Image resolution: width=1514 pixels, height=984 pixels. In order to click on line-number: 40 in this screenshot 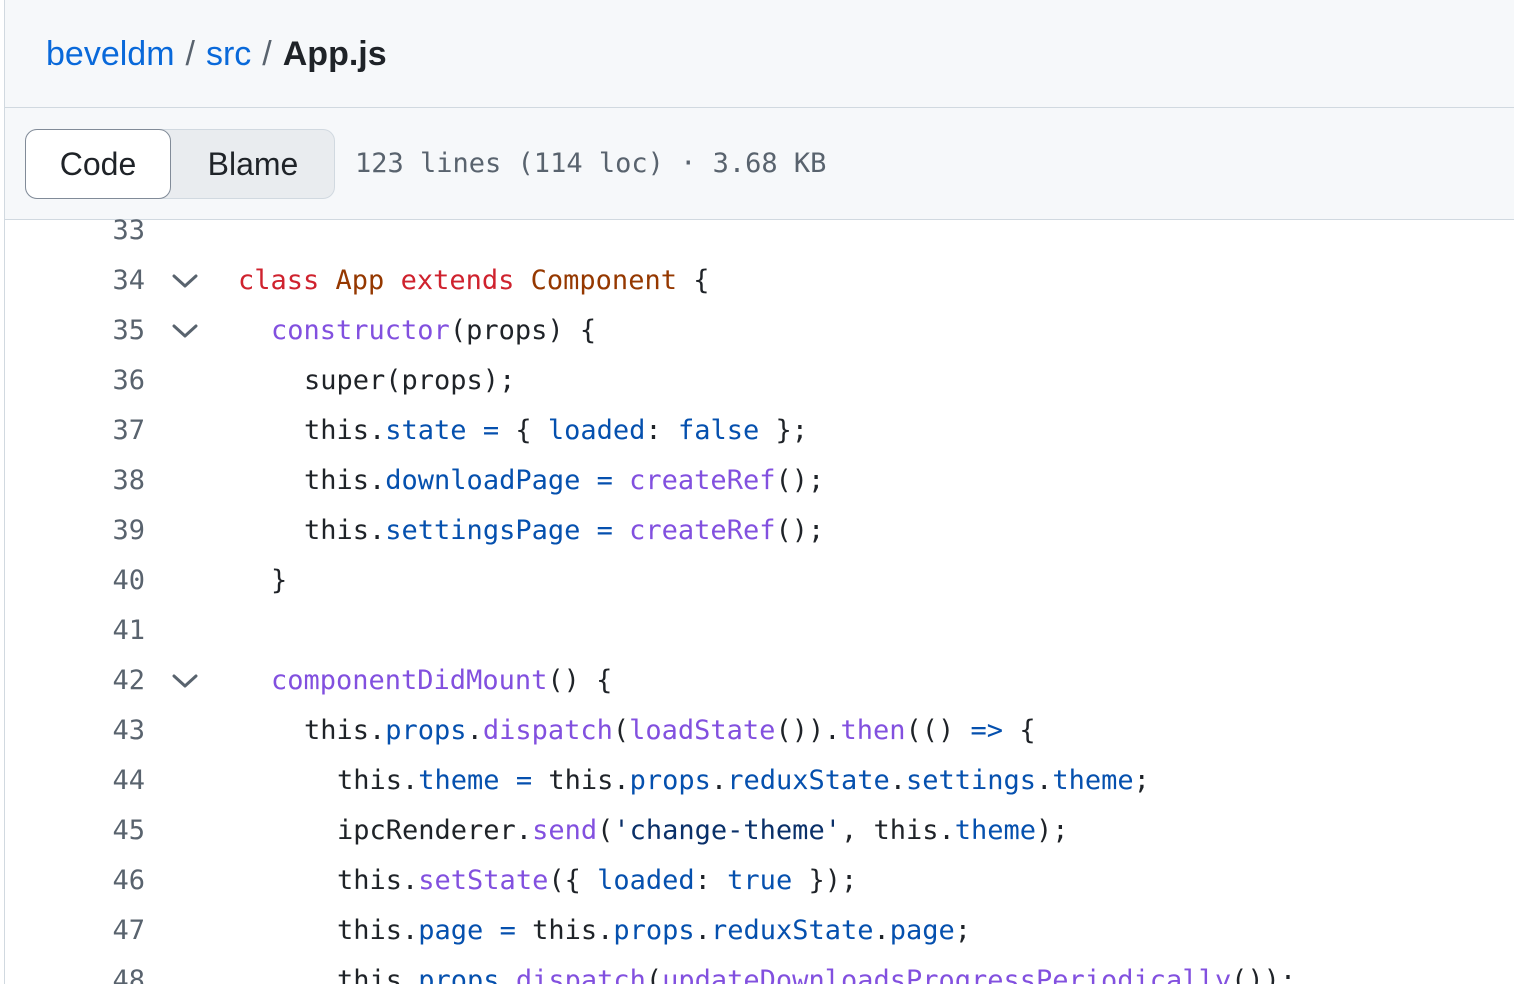, I will do `click(105, 581)`.